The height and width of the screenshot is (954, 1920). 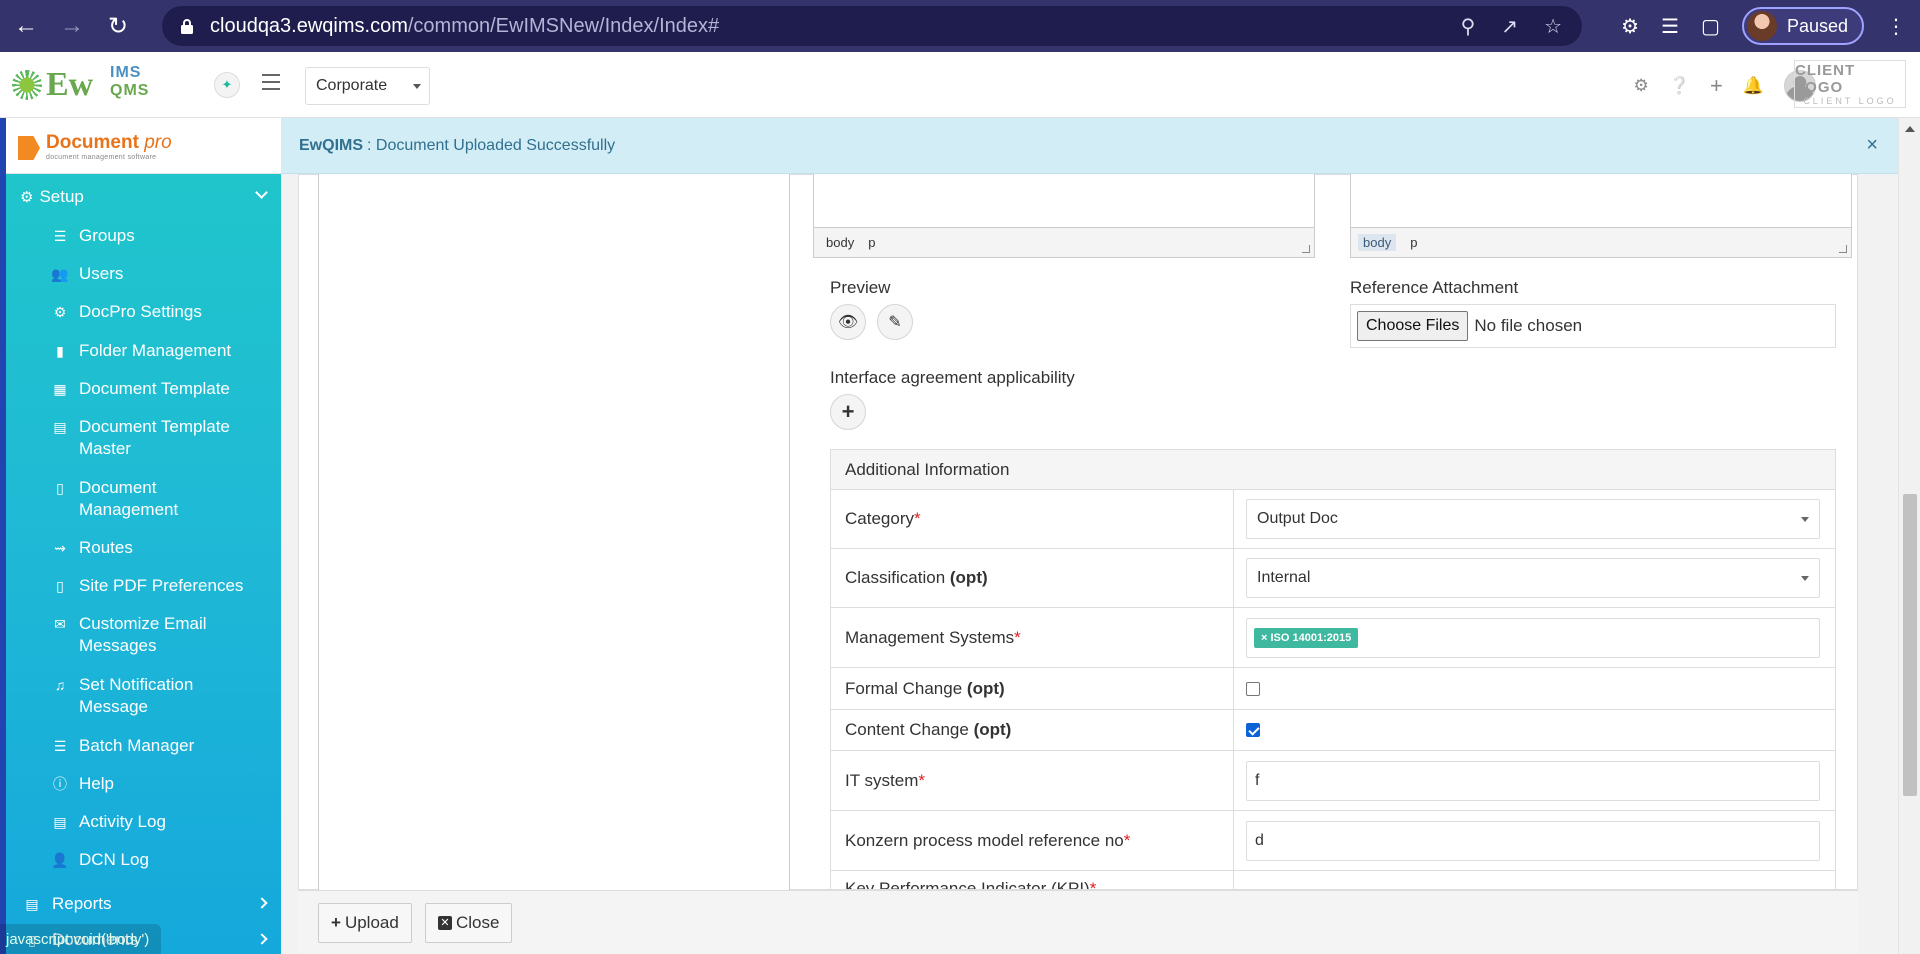 I want to click on settings-gear-icon: ⚙, so click(x=1641, y=86).